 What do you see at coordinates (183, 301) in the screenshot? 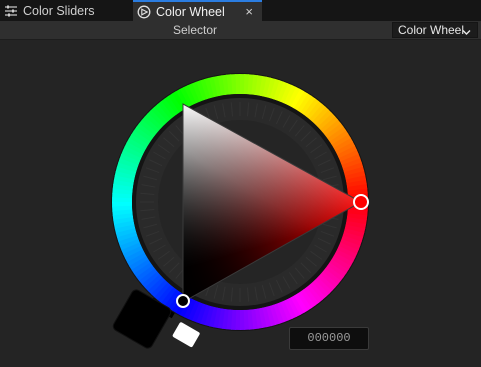
I see `saturation-value-handle` at bounding box center [183, 301].